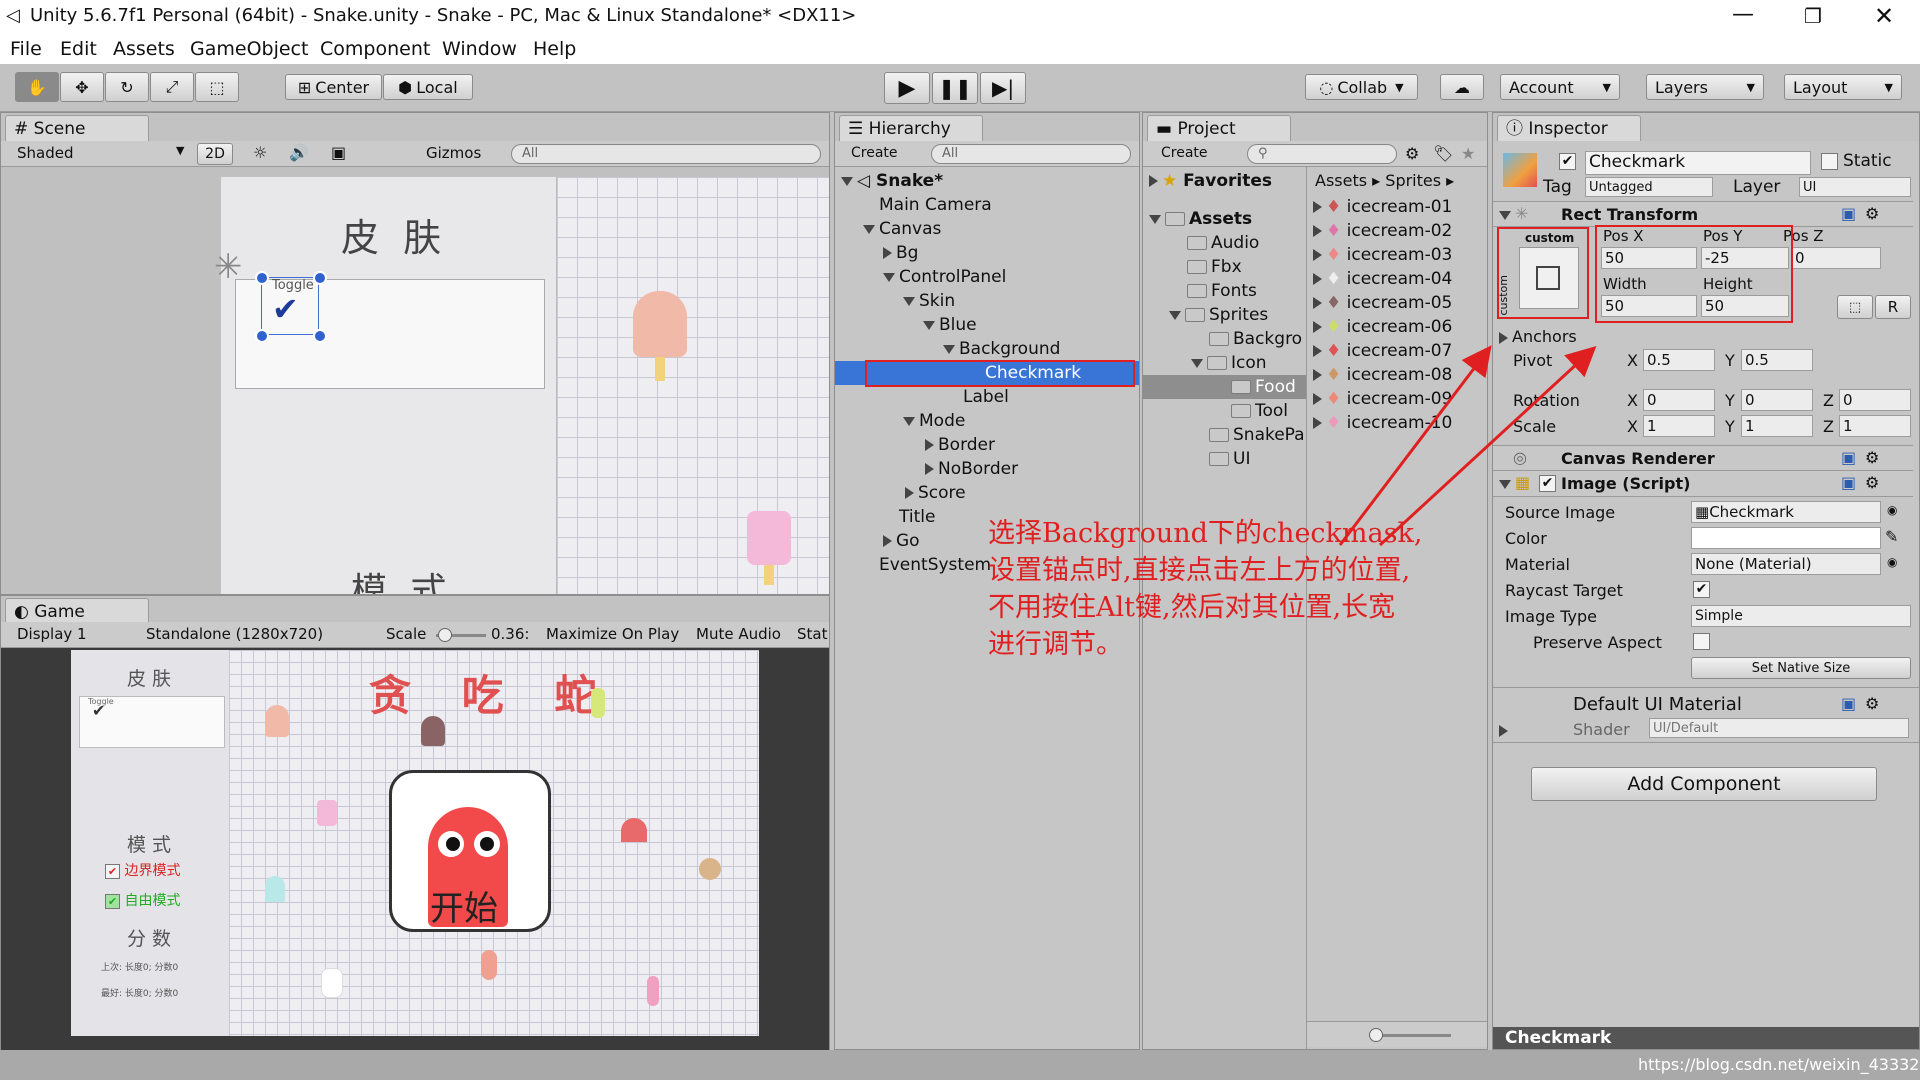  What do you see at coordinates (1679, 426) in the screenshot?
I see `scale-x-input: 1` at bounding box center [1679, 426].